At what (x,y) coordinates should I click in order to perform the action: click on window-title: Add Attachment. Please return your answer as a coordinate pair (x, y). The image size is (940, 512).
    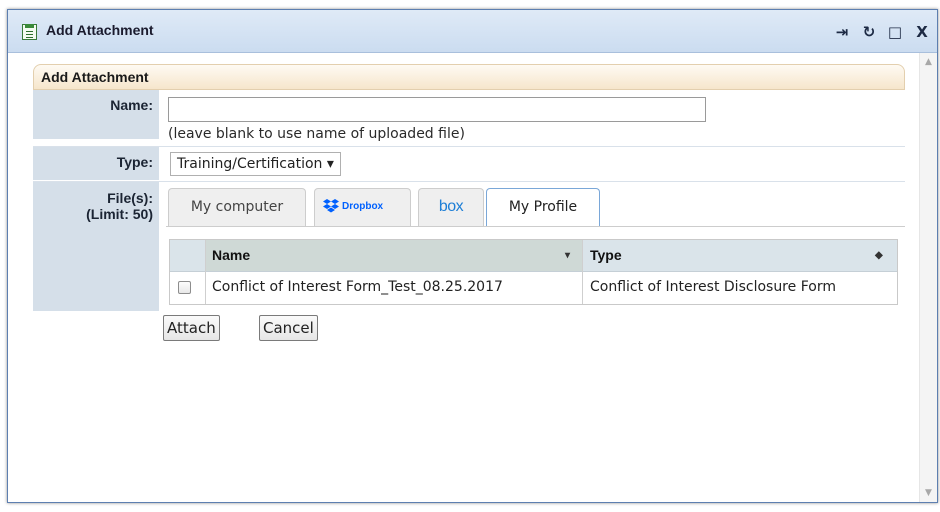
    Looking at the image, I should click on (100, 30).